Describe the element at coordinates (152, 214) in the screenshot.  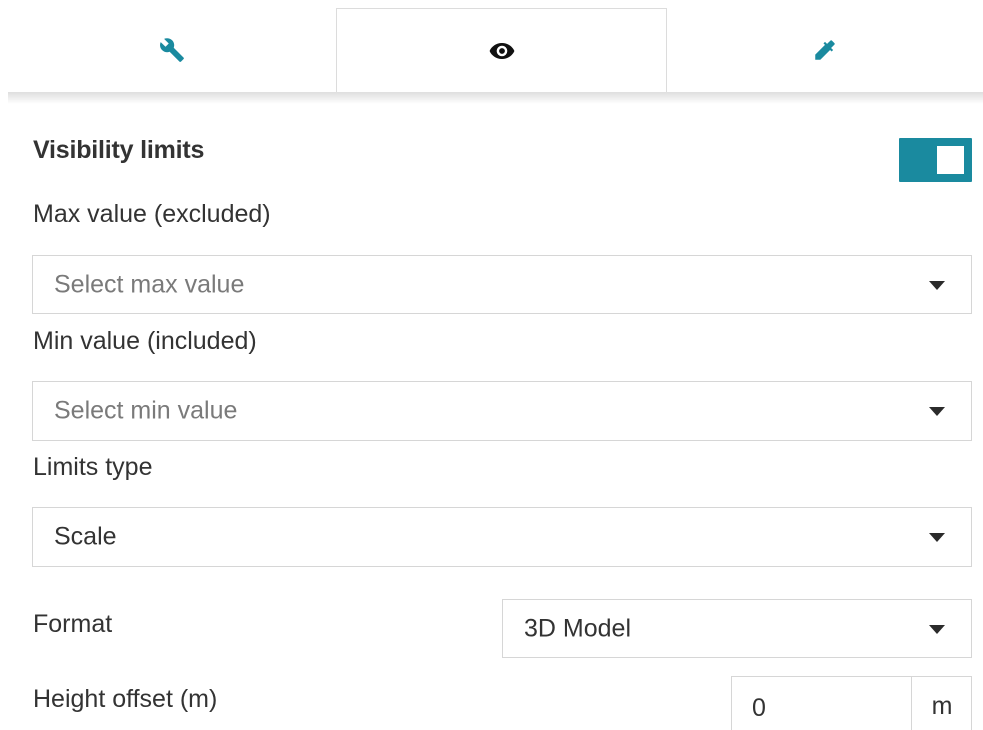
I see `max-value-label: Max value (excluded)` at that location.